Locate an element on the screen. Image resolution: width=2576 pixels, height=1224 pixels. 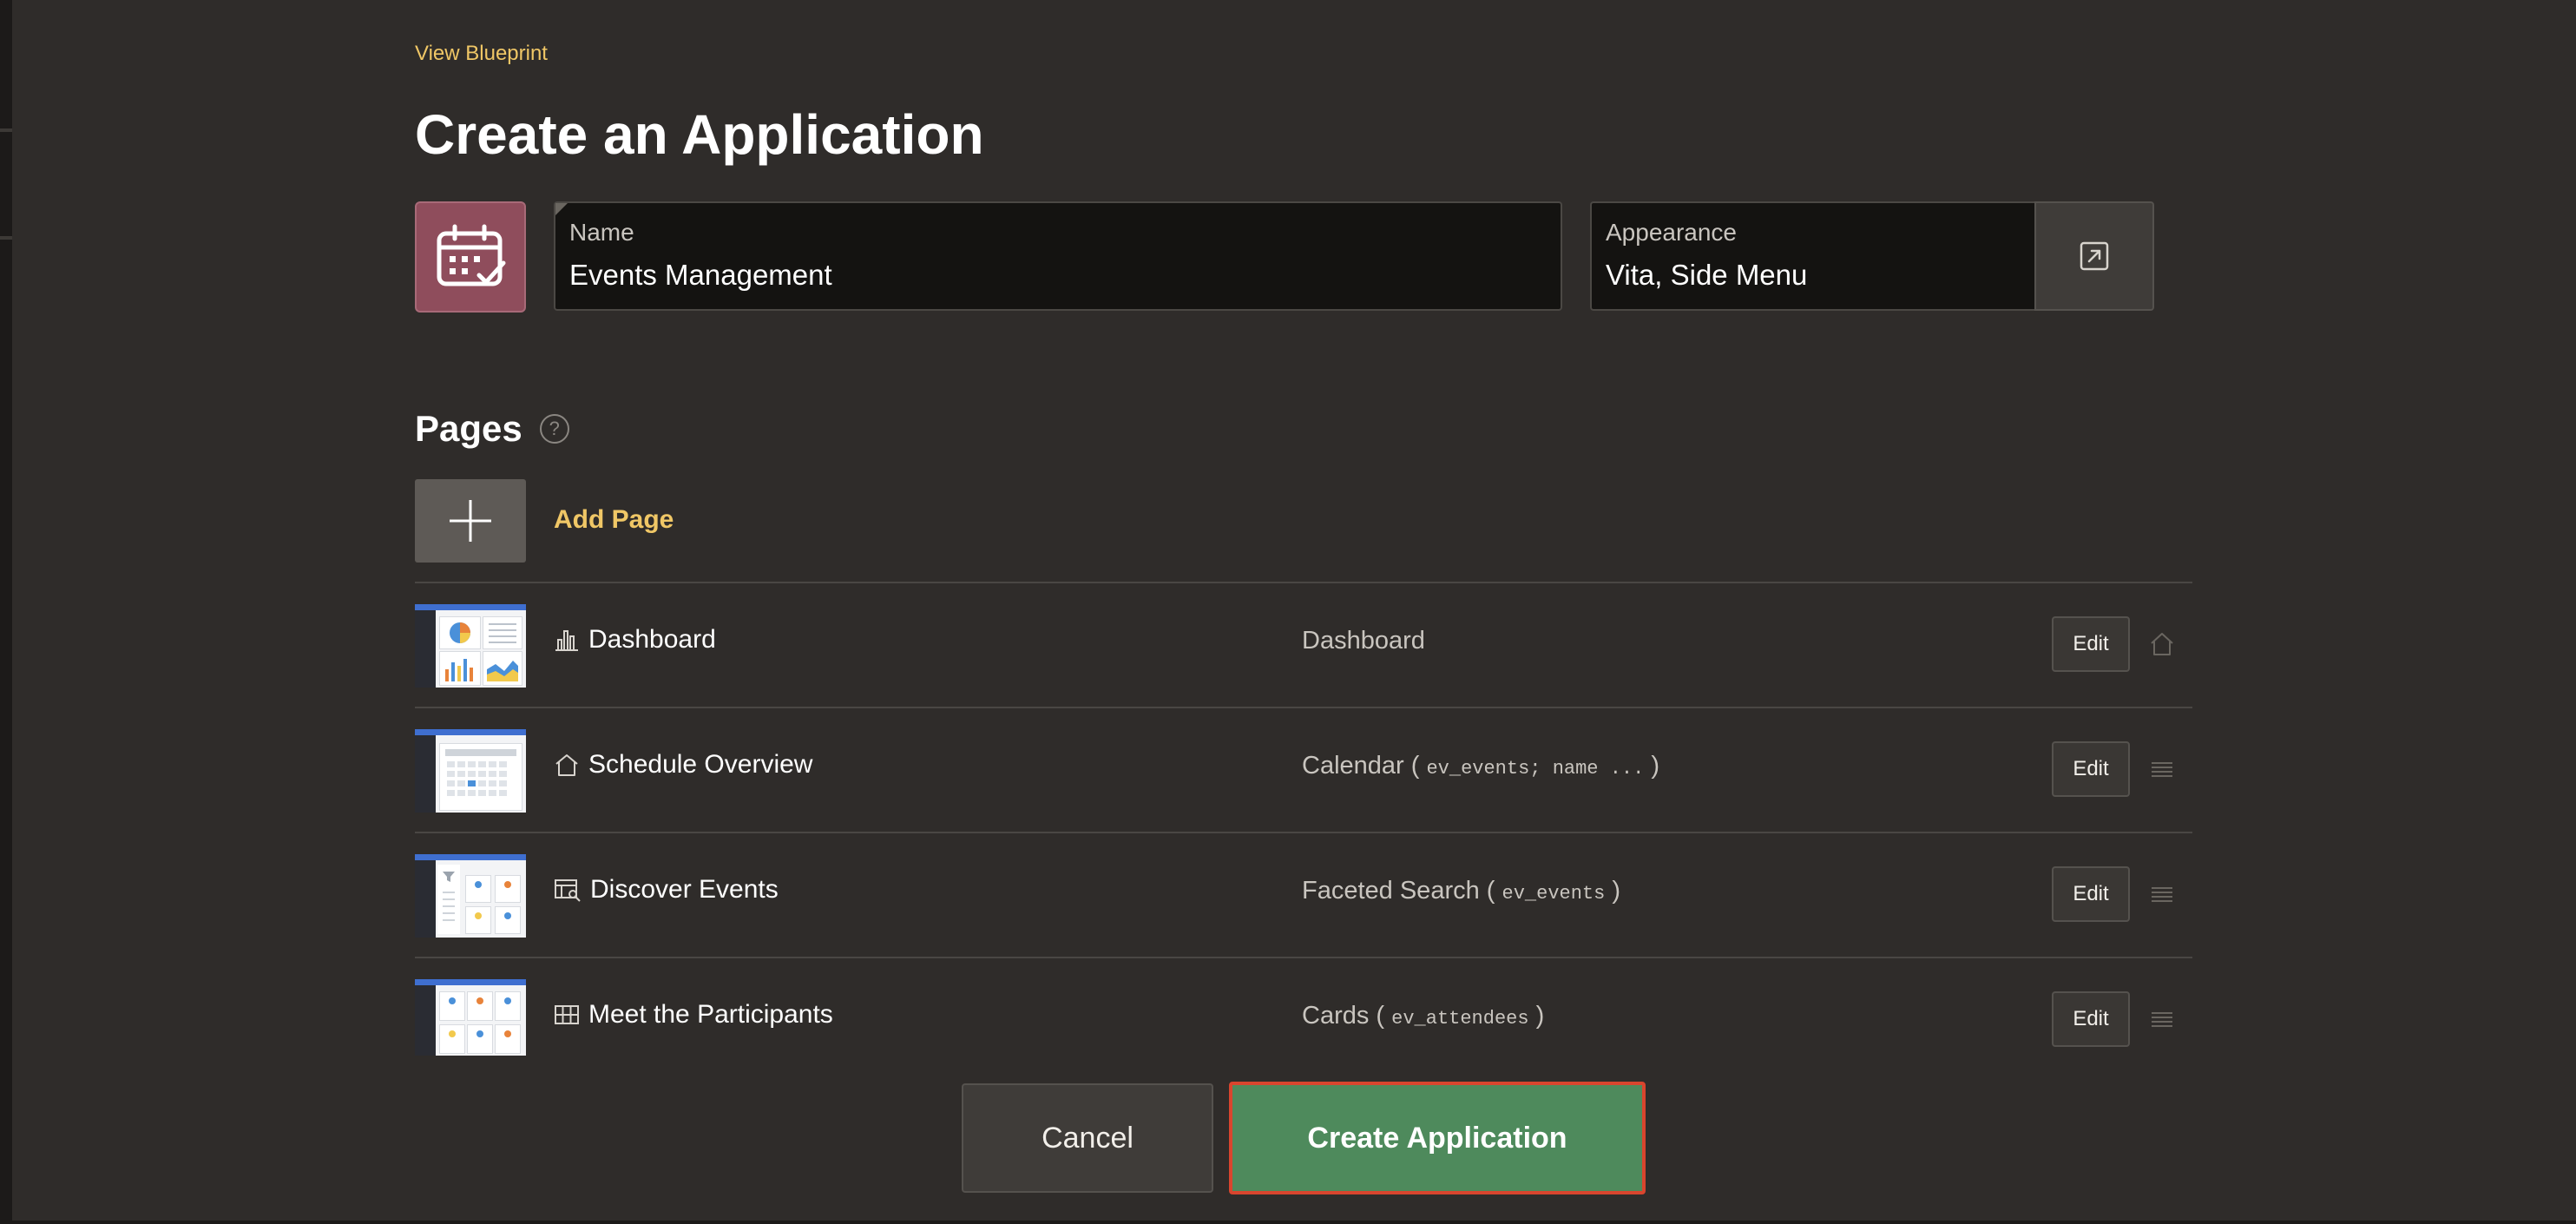
pages-heading: Pages ? is located at coordinates (492, 429).